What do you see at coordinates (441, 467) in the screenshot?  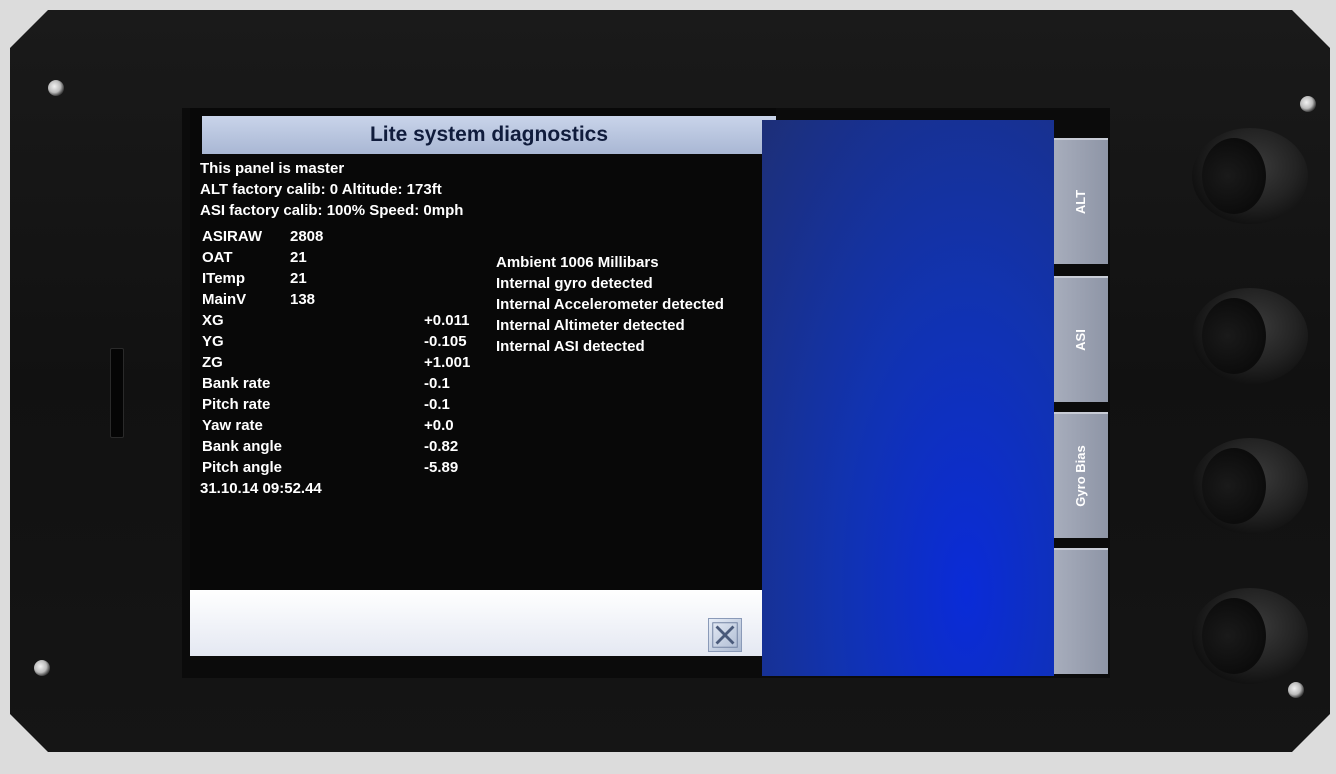 I see `reading-value: -5.89` at bounding box center [441, 467].